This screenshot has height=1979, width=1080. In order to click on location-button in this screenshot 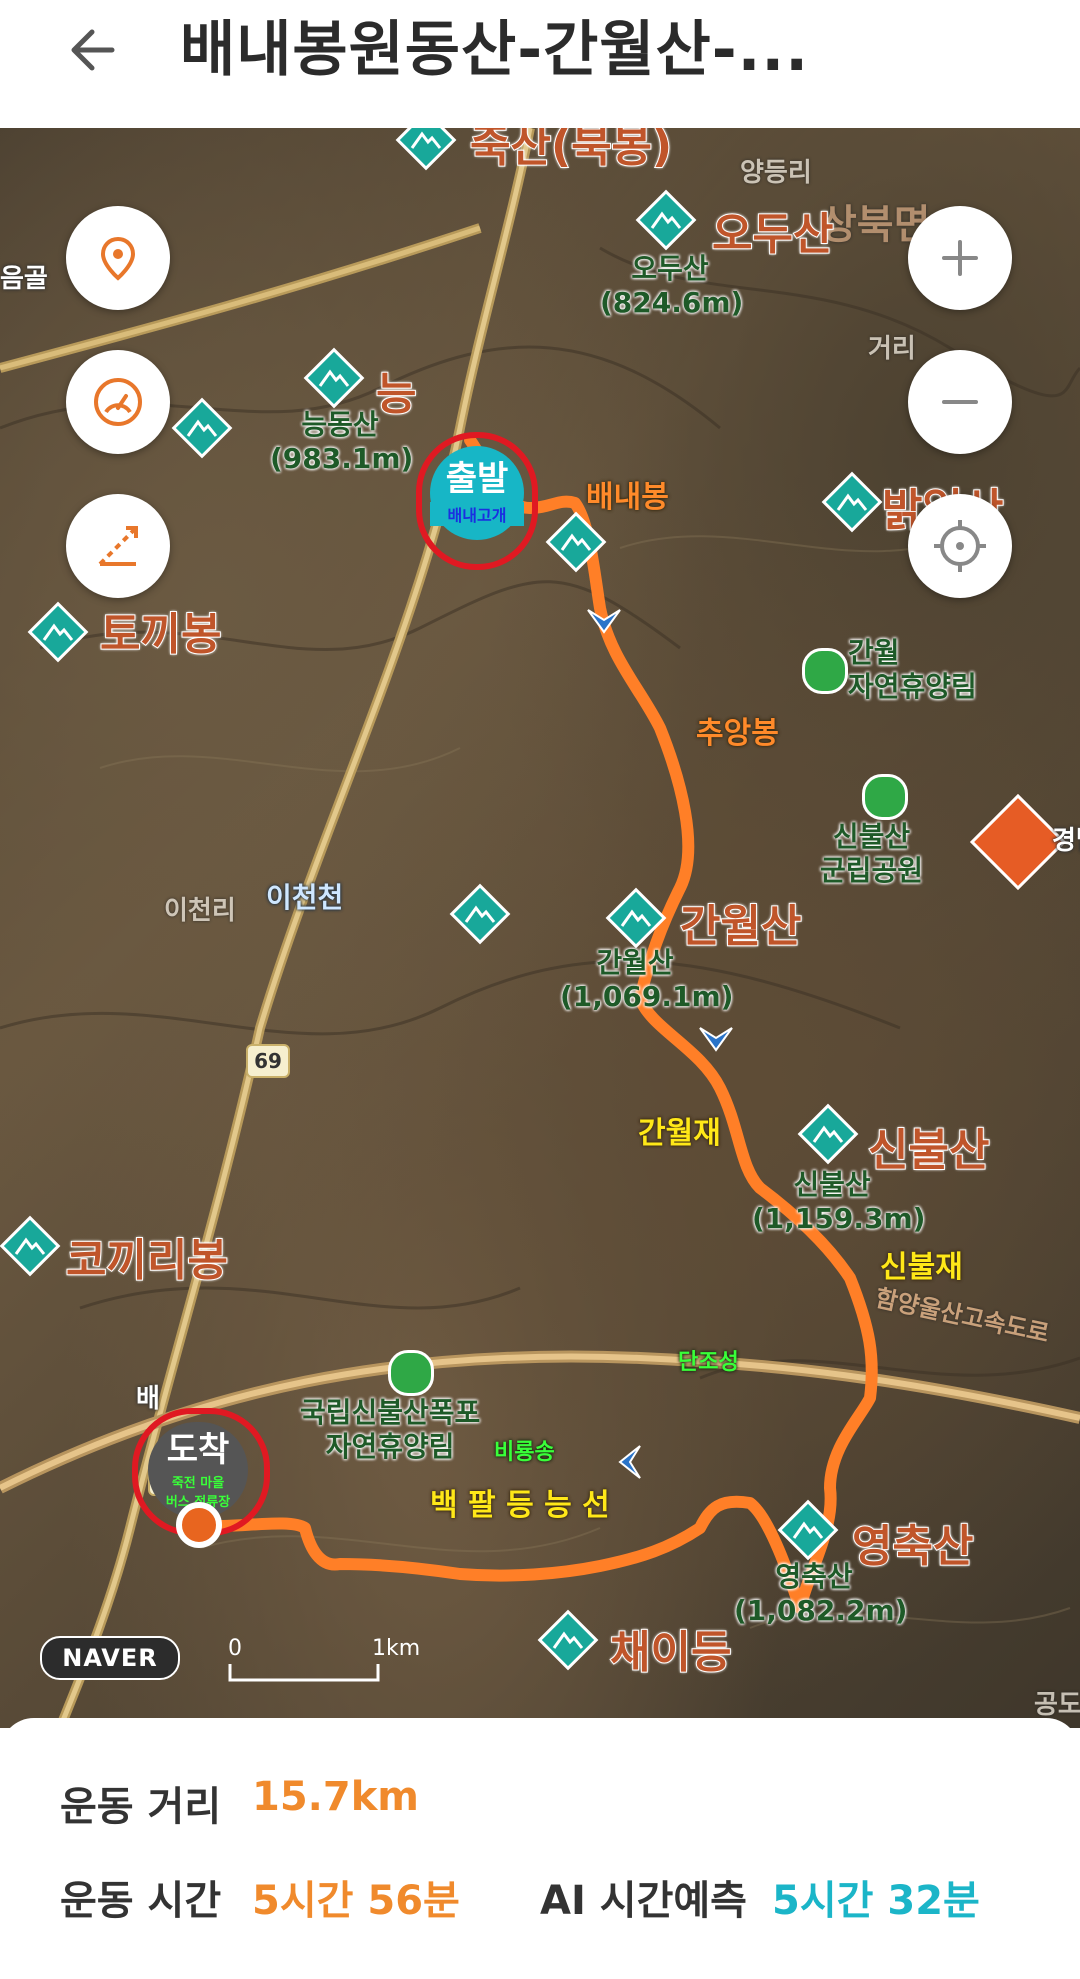, I will do `click(118, 258)`.